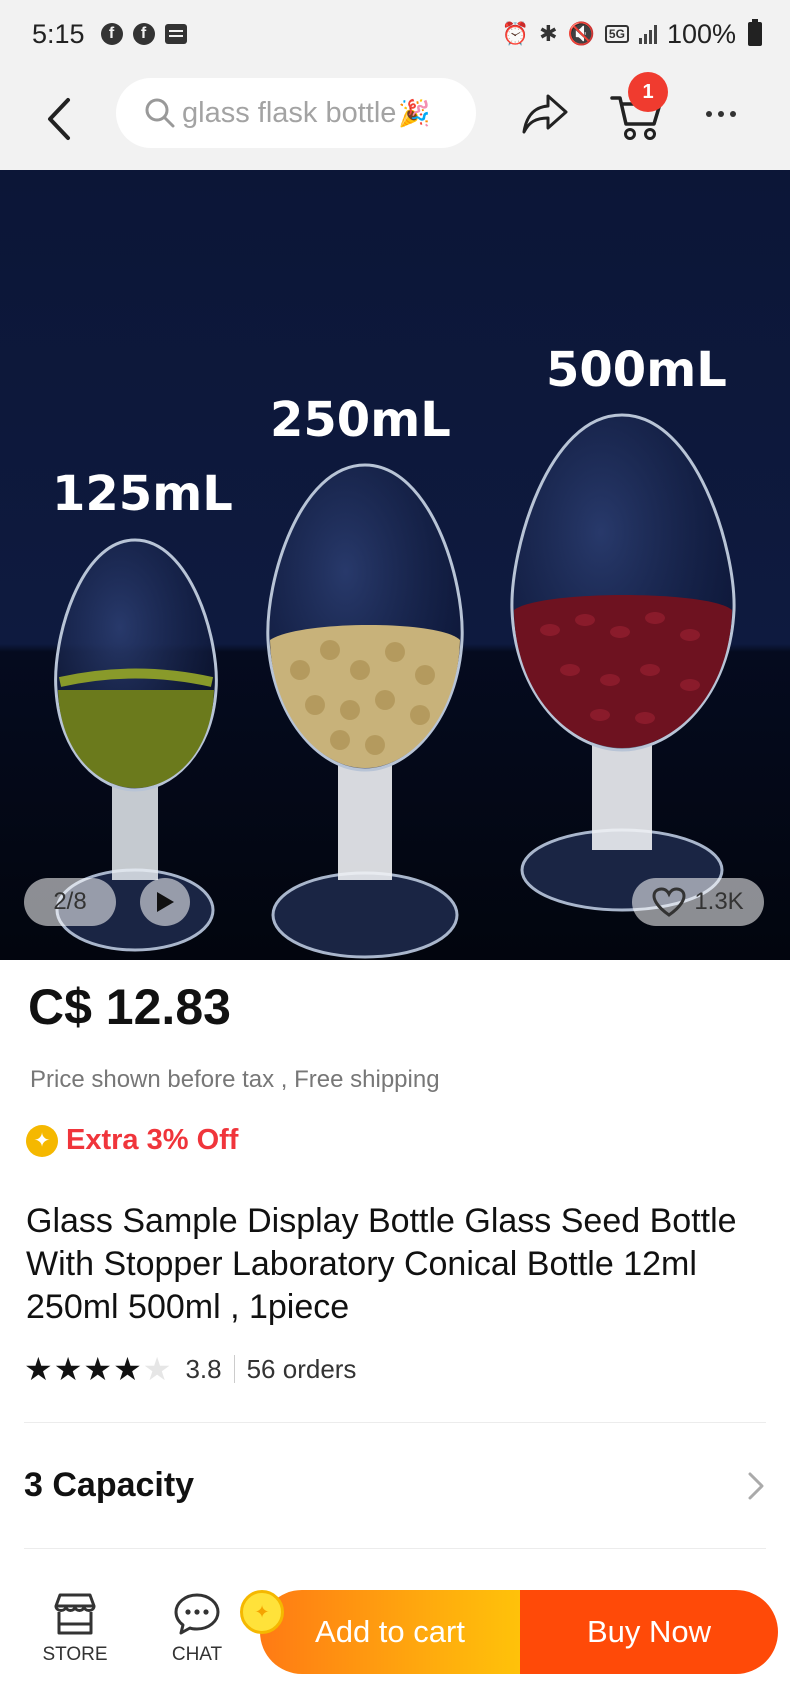  I want to click on promo-banner: ✦ Extra 3% Off, so click(132, 1140).